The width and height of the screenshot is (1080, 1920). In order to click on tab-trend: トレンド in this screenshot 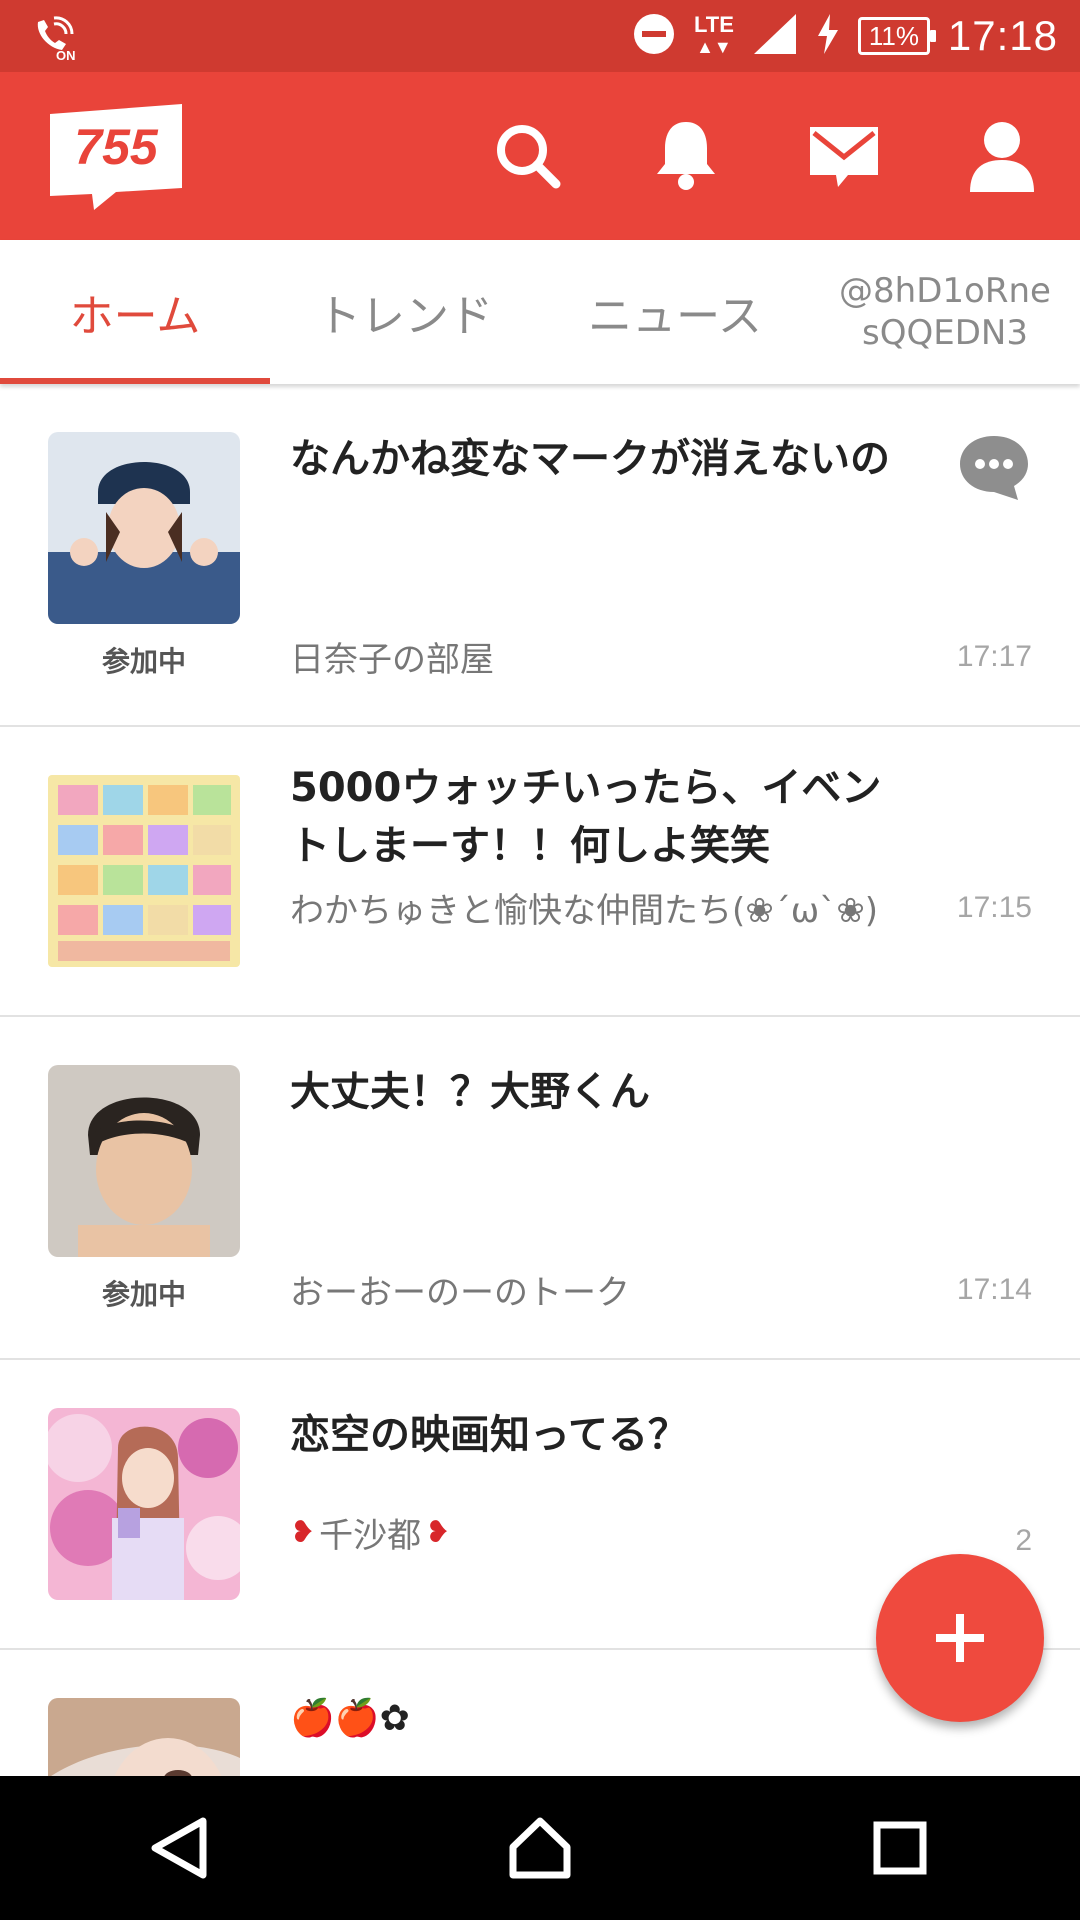, I will do `click(405, 312)`.